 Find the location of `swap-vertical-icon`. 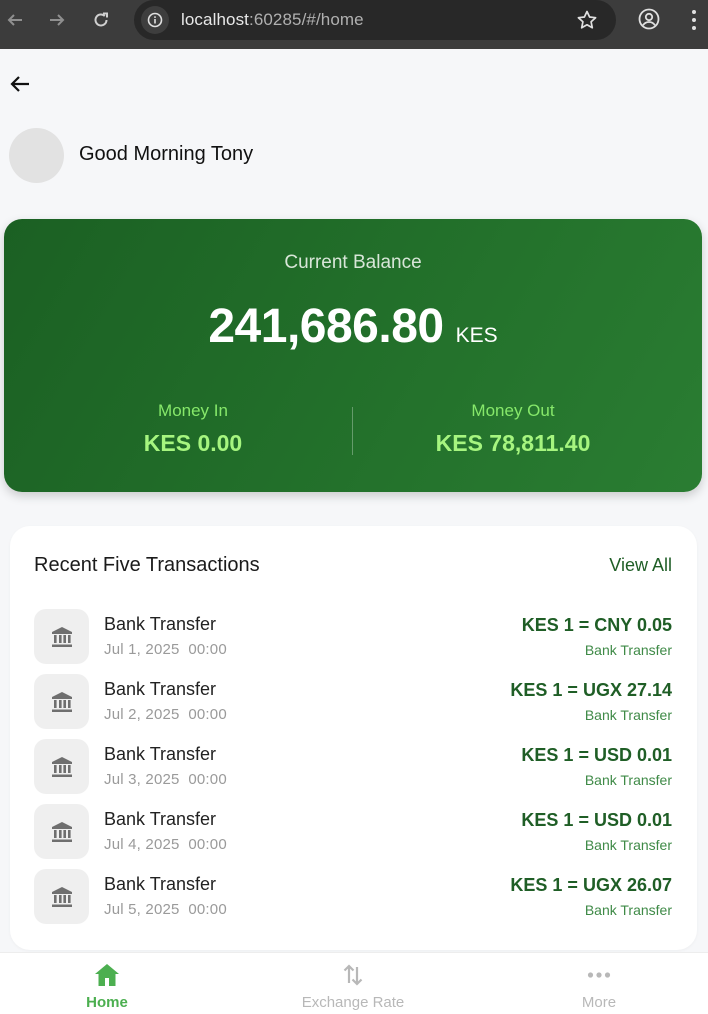

swap-vertical-icon is located at coordinates (353, 975).